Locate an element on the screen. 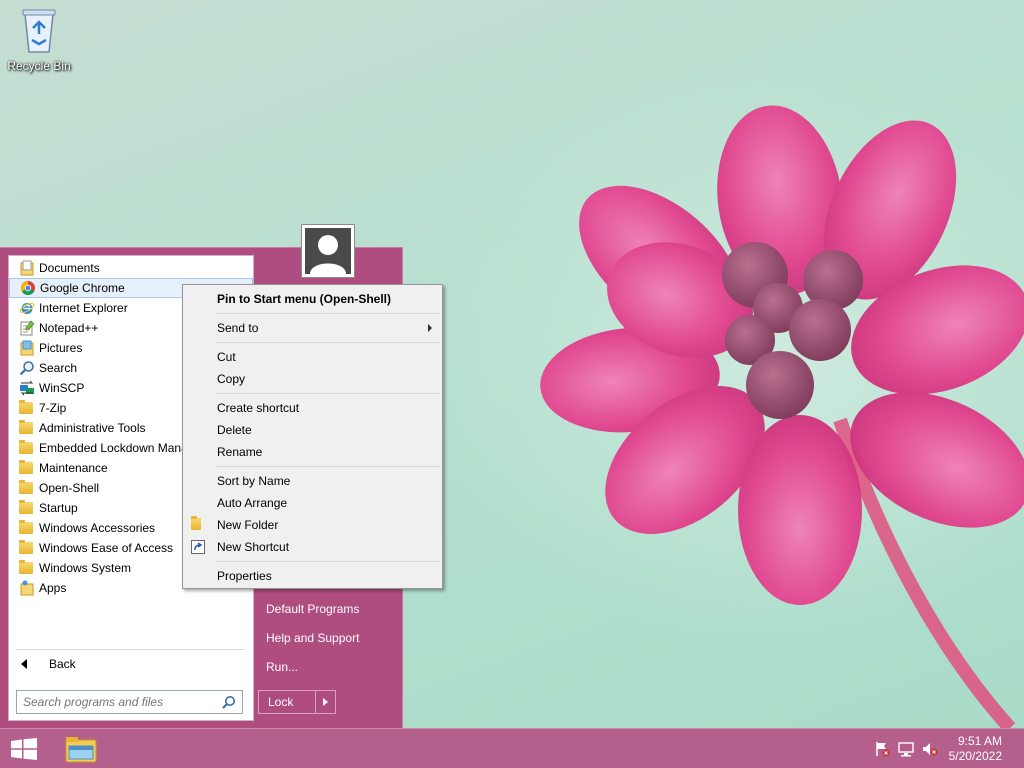 This screenshot has width=1024, height=768. program-label: WinSCP is located at coordinates (62, 388).